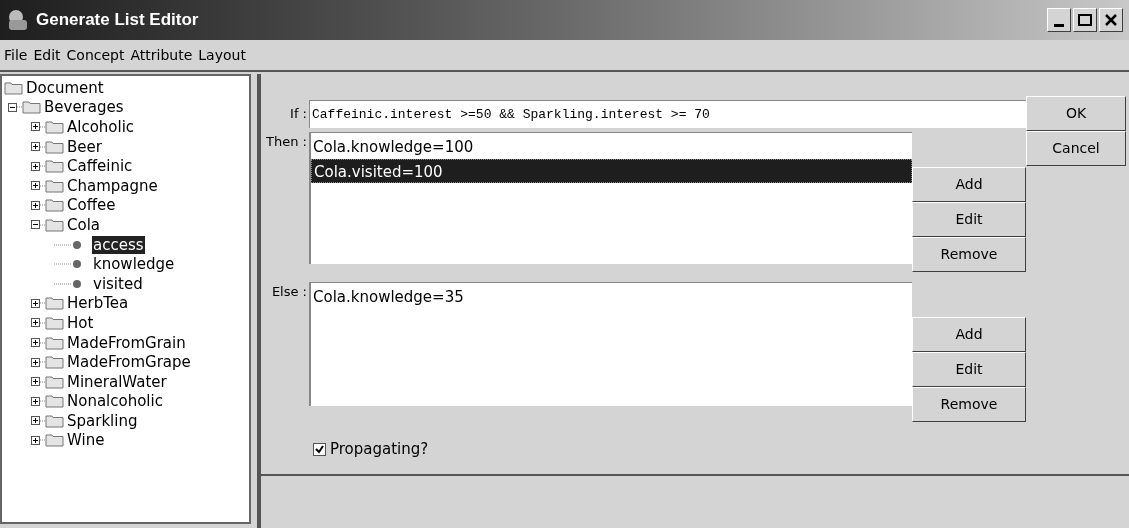 This screenshot has height=528, width=1129. Describe the element at coordinates (1059, 25) in the screenshot. I see `minimize-icon` at that location.